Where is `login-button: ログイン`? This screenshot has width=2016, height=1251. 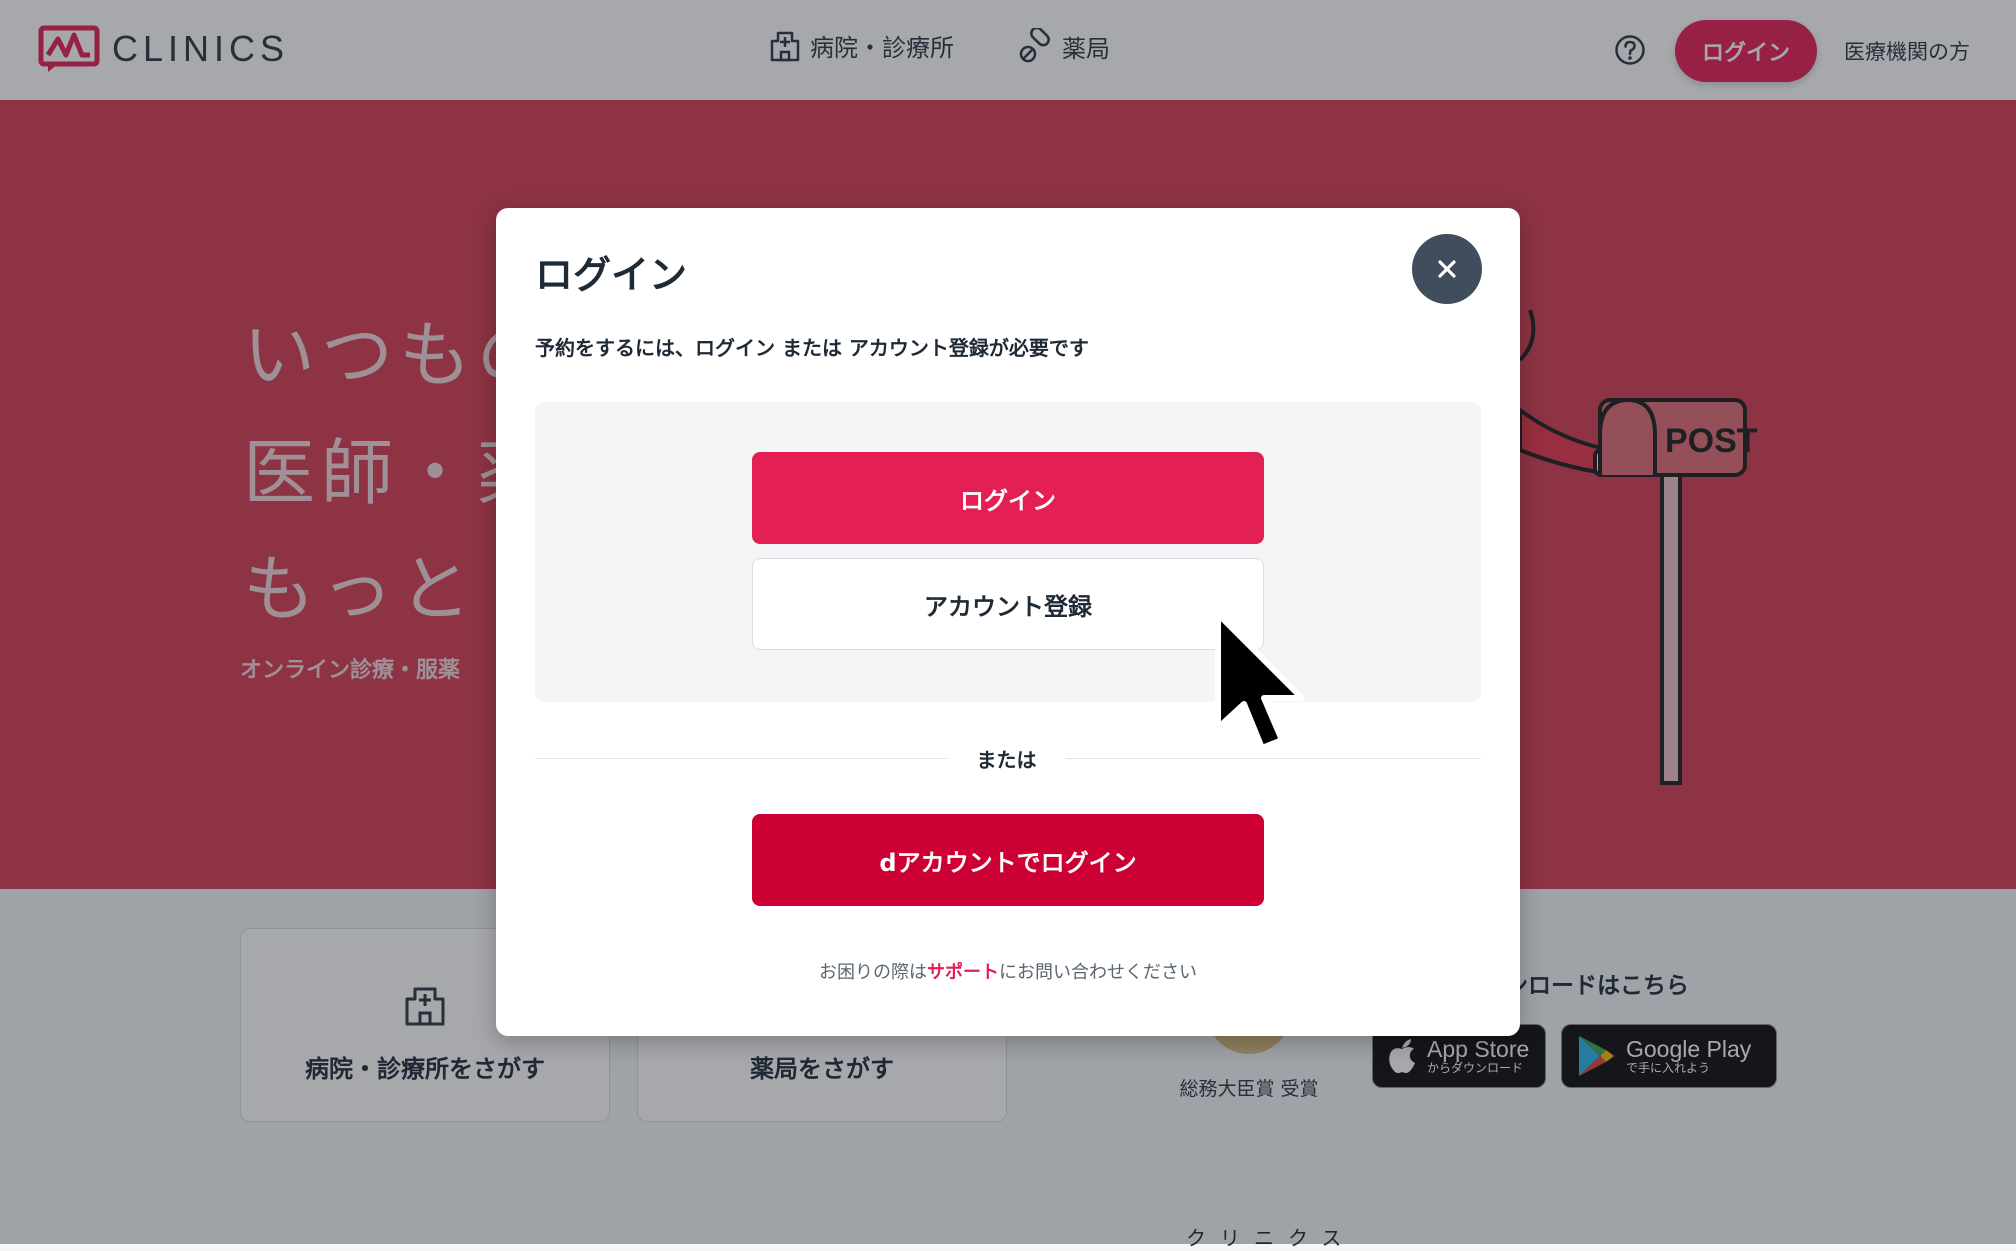
login-button: ログイン is located at coordinates (1008, 498).